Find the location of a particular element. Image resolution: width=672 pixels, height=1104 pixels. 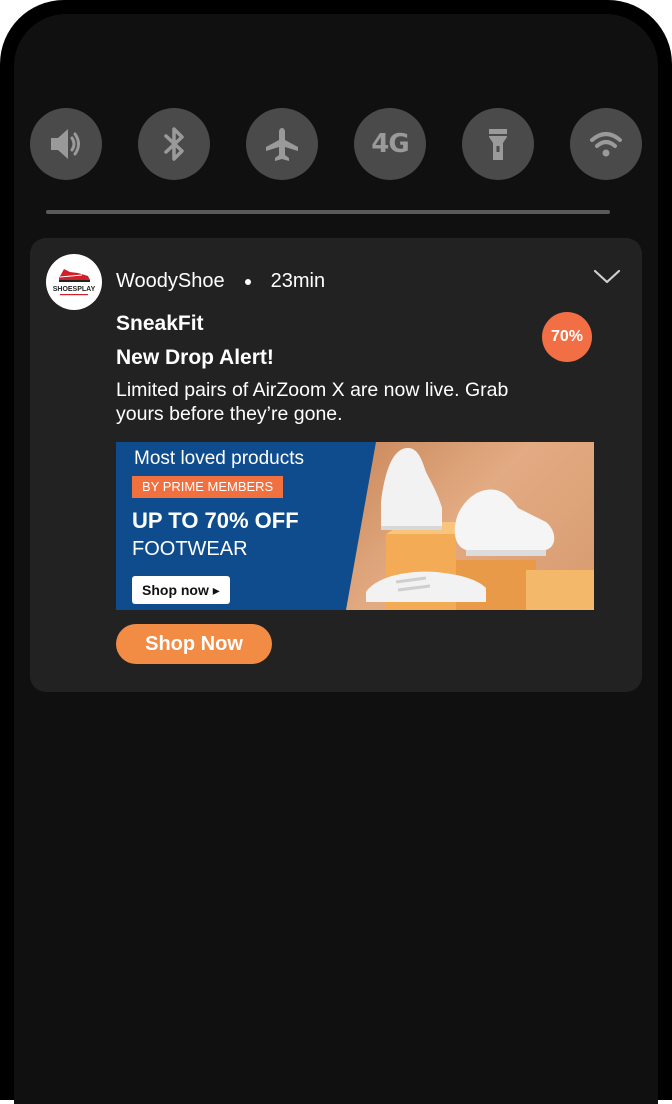

bluetooth-toggle is located at coordinates (174, 144).